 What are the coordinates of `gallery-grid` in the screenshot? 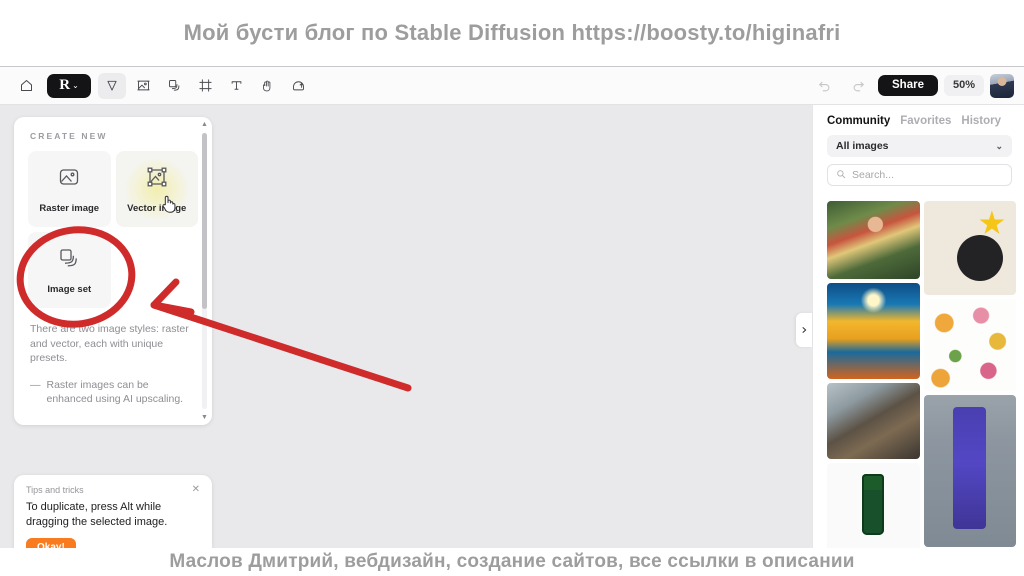 It's located at (921, 374).